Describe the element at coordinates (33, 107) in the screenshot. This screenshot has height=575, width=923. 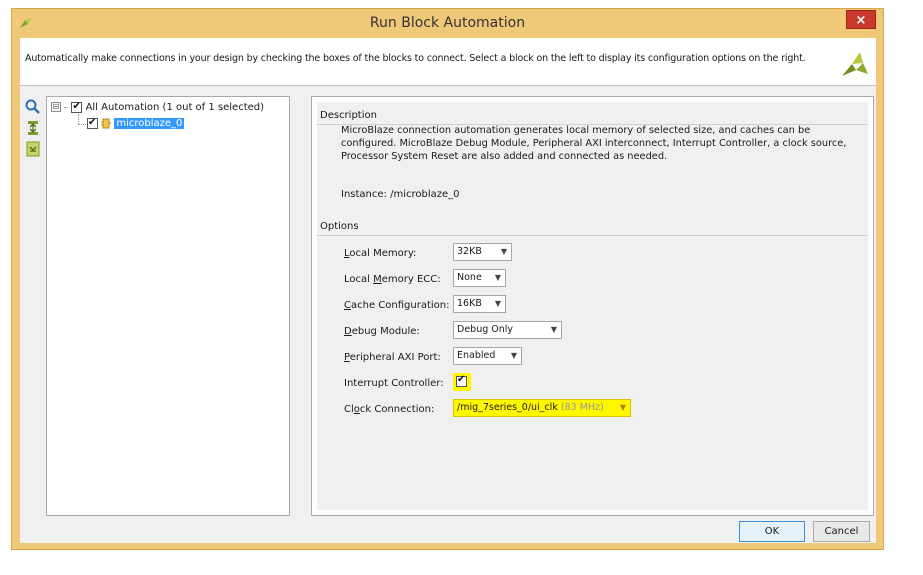
I see `search-icon` at that location.